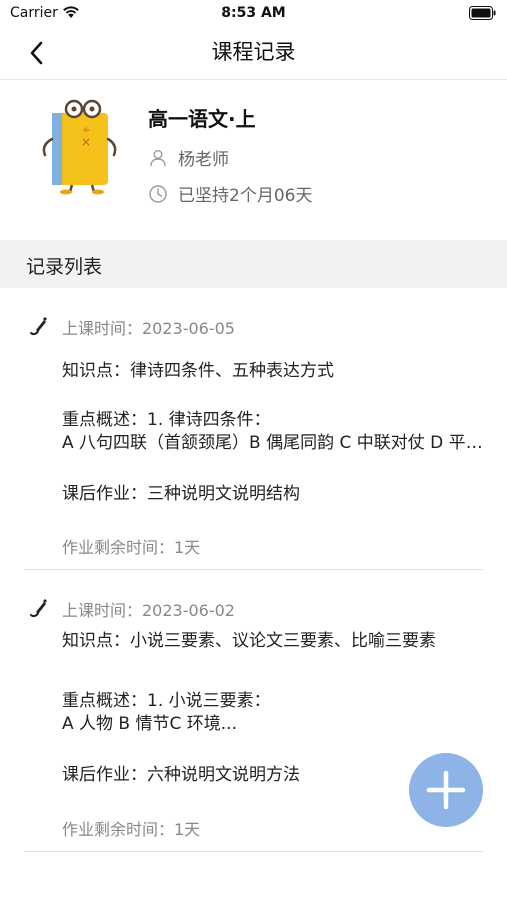  What do you see at coordinates (249, 641) in the screenshot?
I see `knowledge-points: 知识点：小说三要素、议论文三要素、比喻三要素` at bounding box center [249, 641].